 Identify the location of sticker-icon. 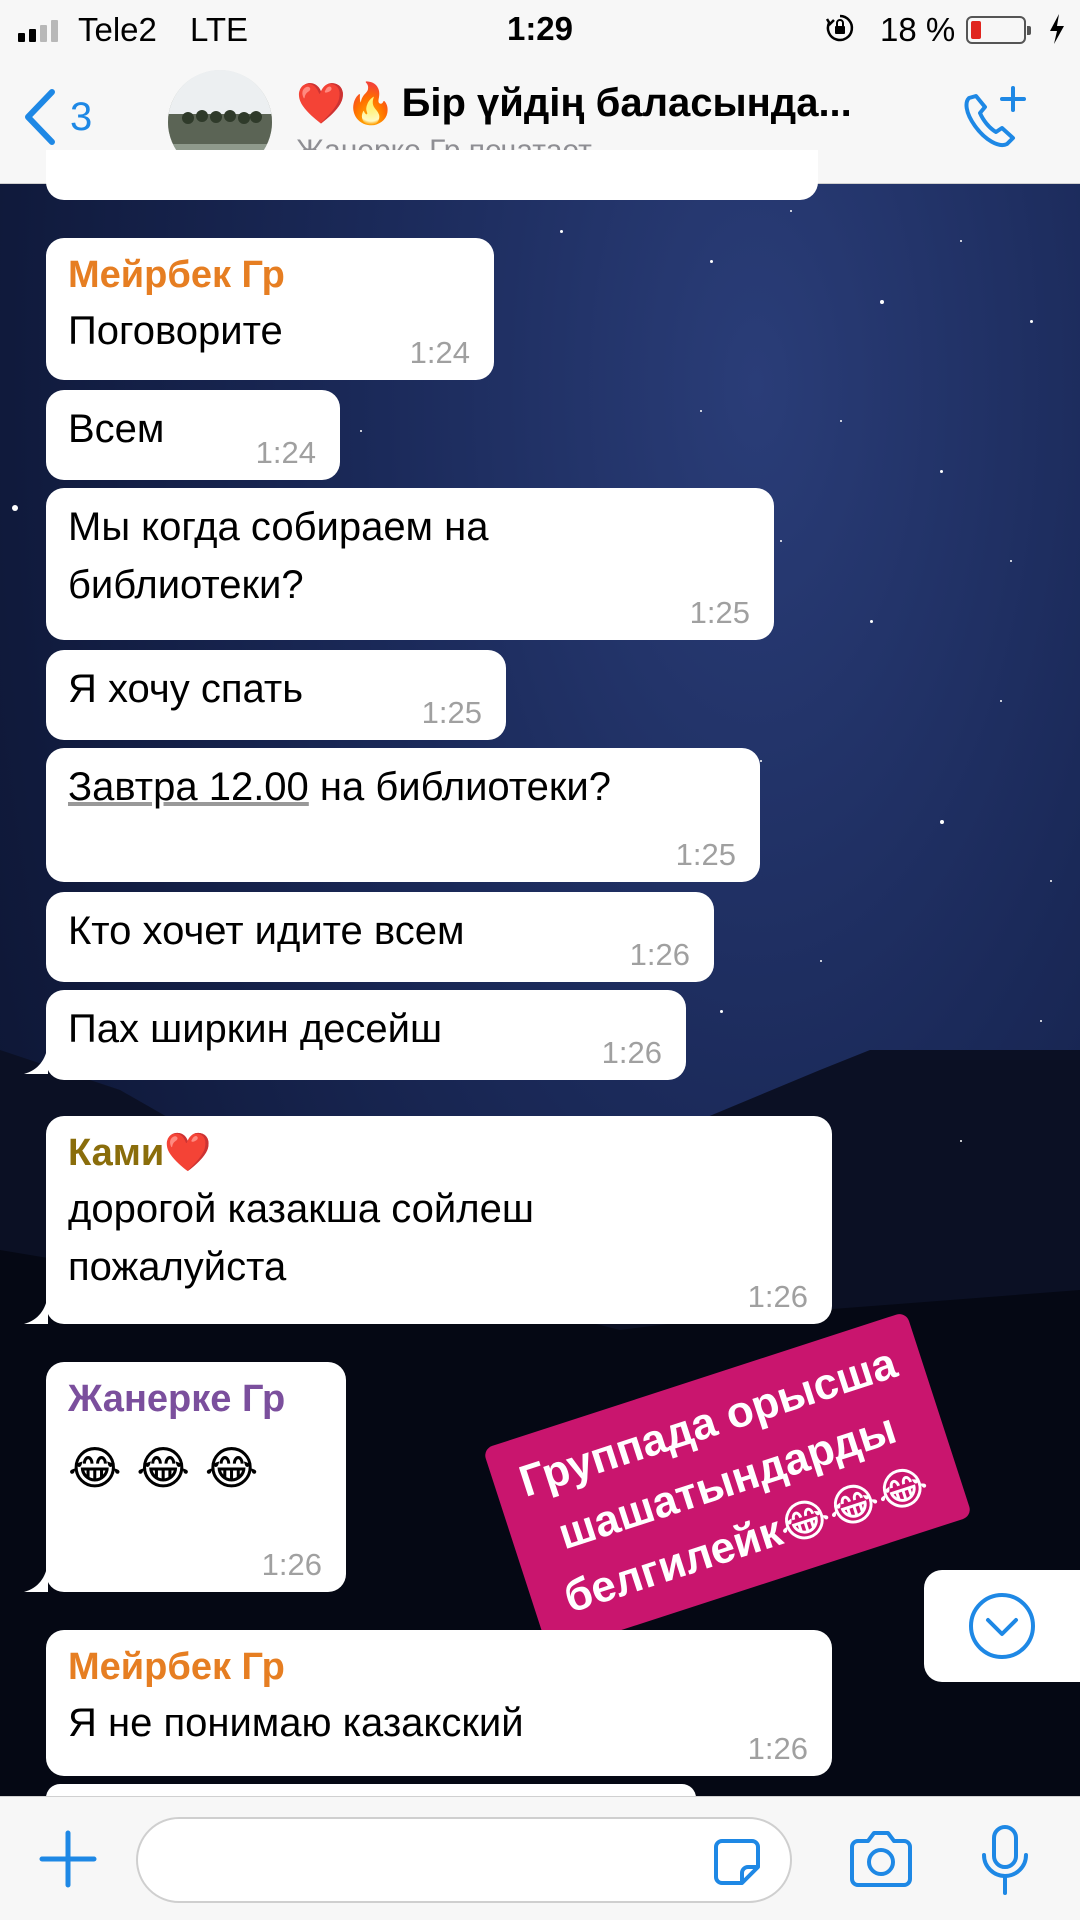
(737, 1862).